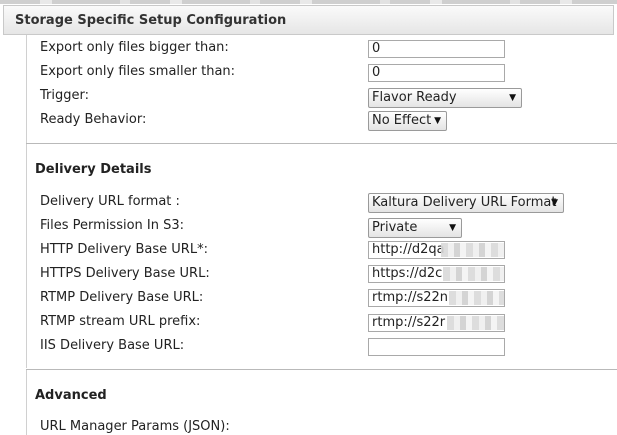 The image size is (617, 435). I want to click on https-base-url-input: https://d2c, so click(436, 274).